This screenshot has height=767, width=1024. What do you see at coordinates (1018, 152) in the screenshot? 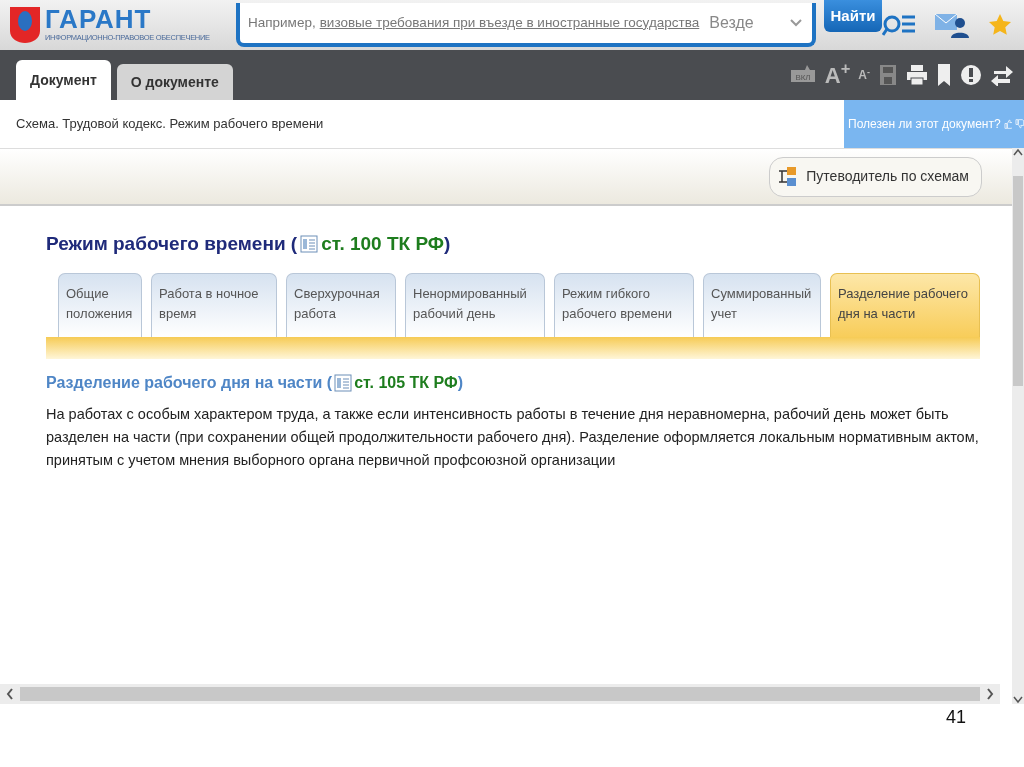
I see `scroll-up-icon` at bounding box center [1018, 152].